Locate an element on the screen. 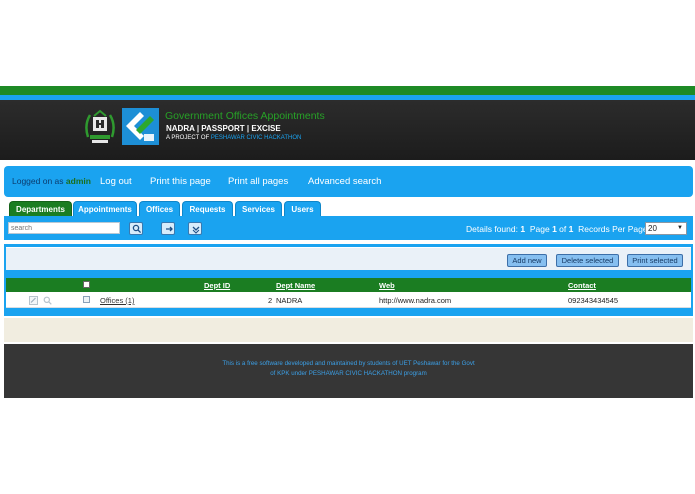 The height and width of the screenshot is (494, 695). records-per-page-label: Records Per Page: is located at coordinates (614, 229).